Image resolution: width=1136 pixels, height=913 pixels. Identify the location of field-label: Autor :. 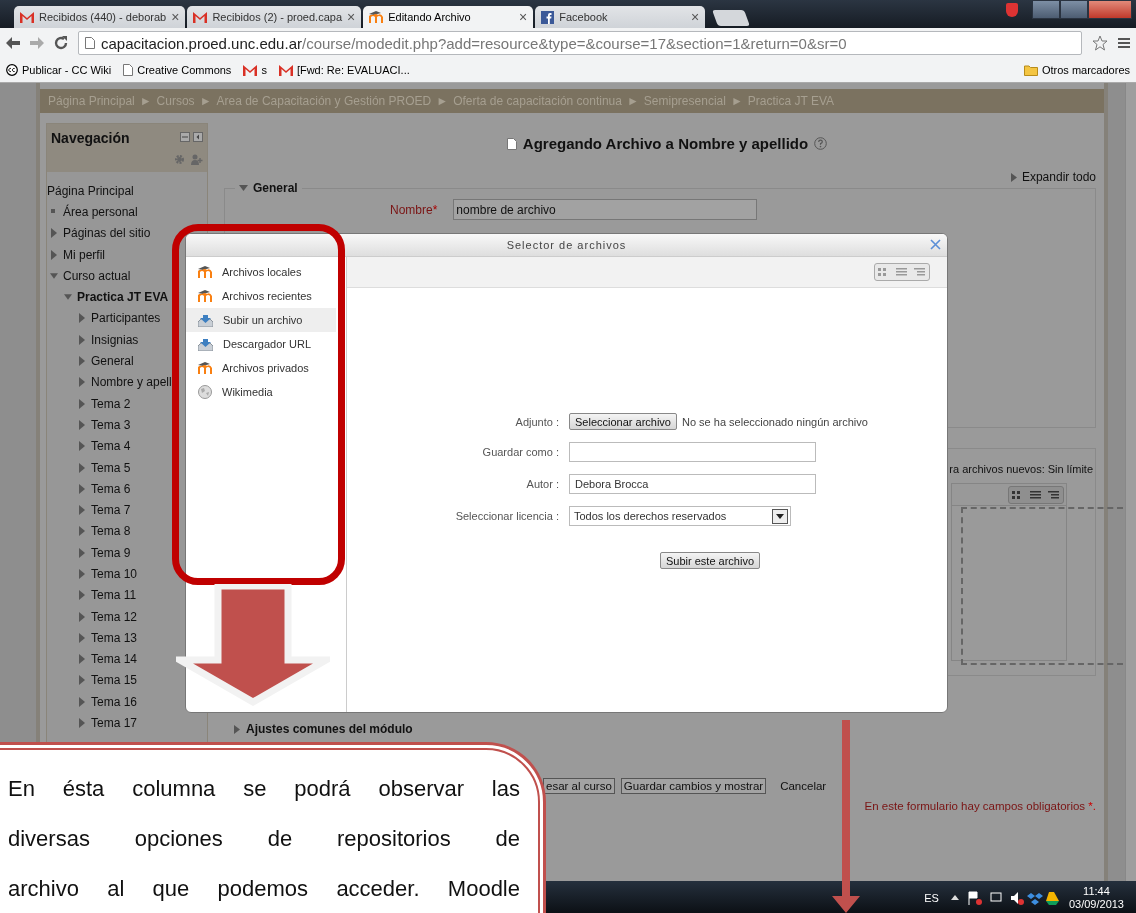
(542, 484).